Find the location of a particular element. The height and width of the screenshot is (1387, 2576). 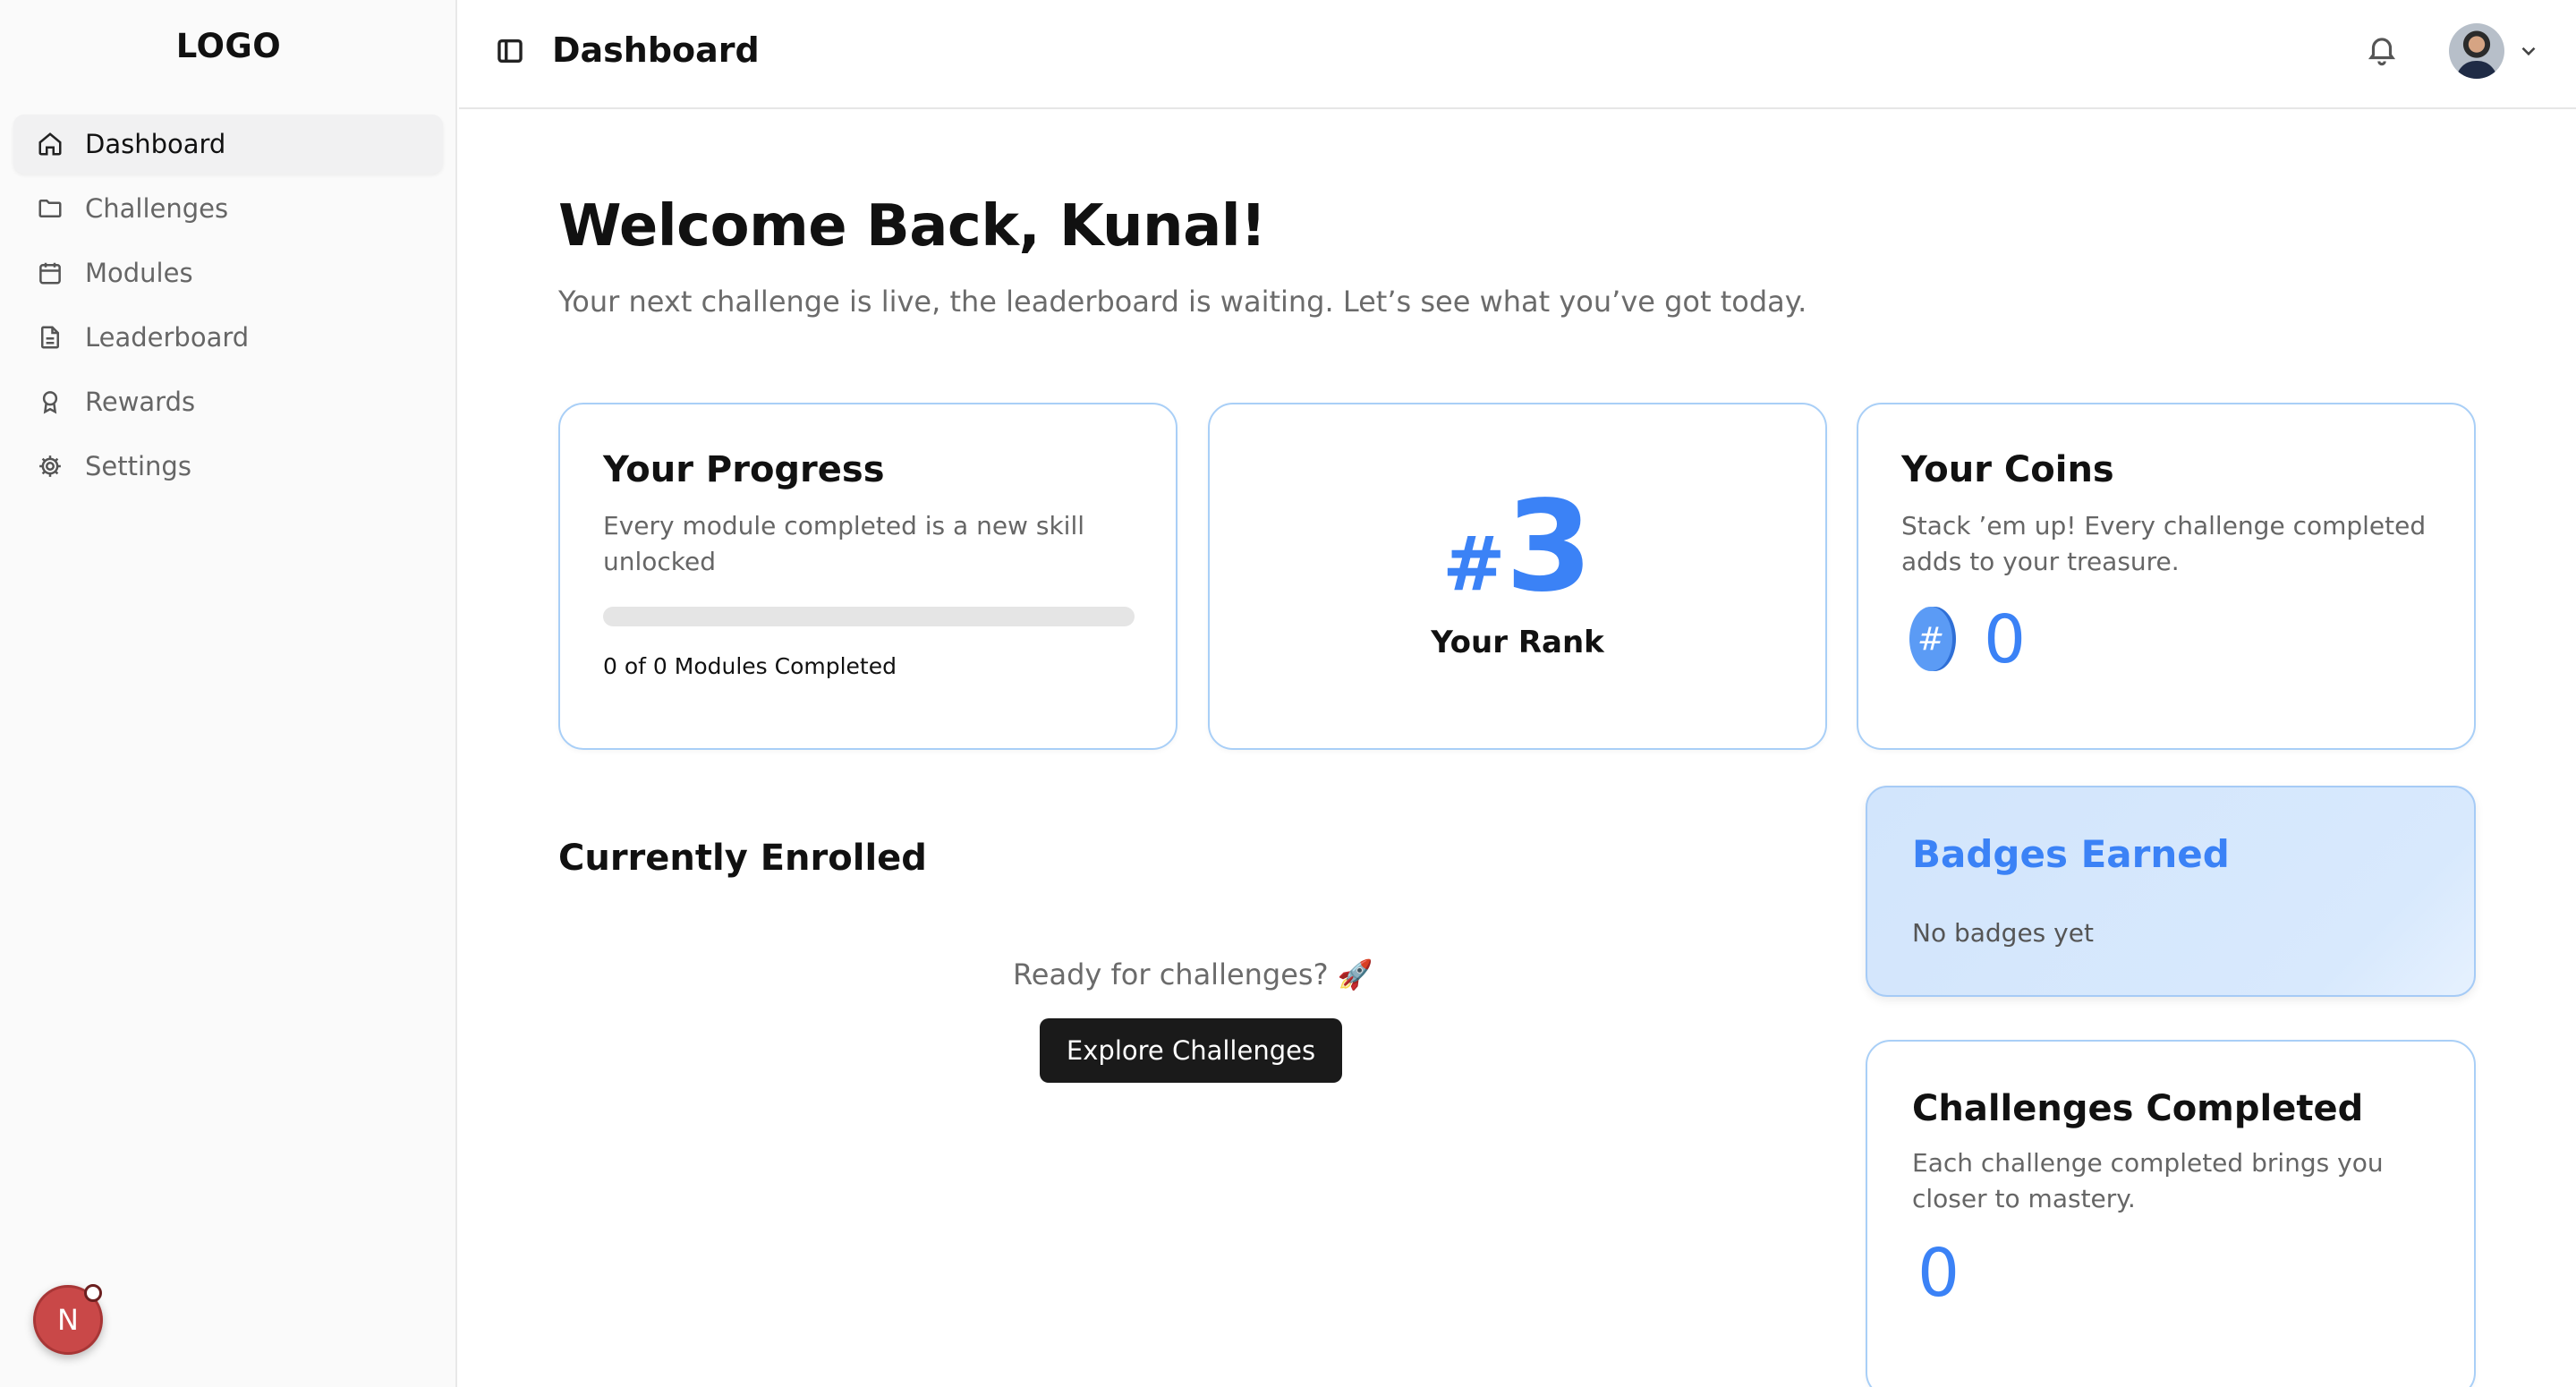

sidebar-item-modules: Modules is located at coordinates (228, 272).